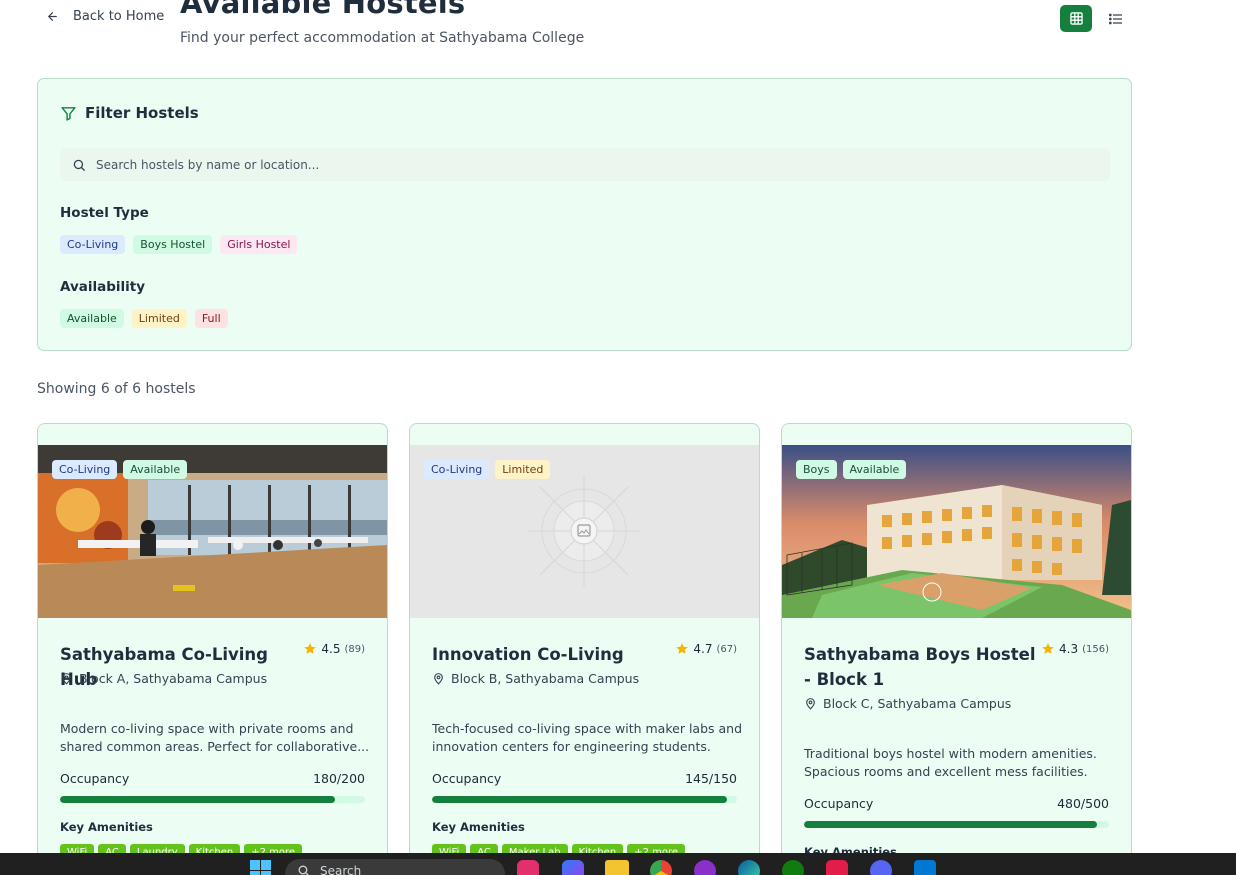  I want to click on edge-icon, so click(749, 867).